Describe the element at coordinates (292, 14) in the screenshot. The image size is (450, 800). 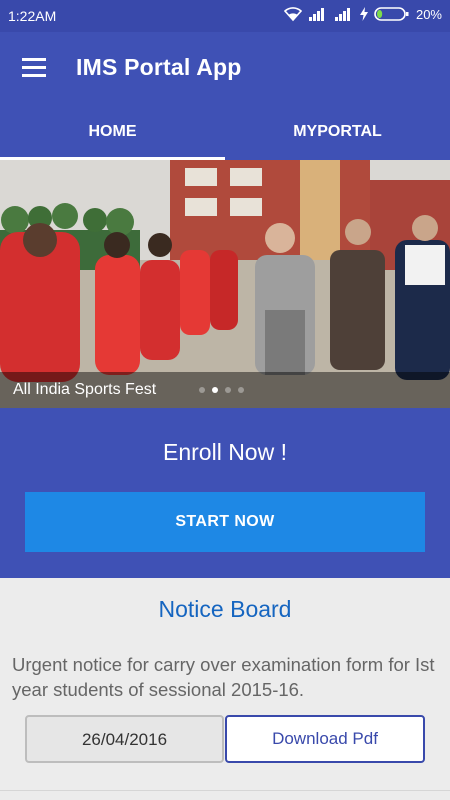
I see `wifi-icon` at that location.